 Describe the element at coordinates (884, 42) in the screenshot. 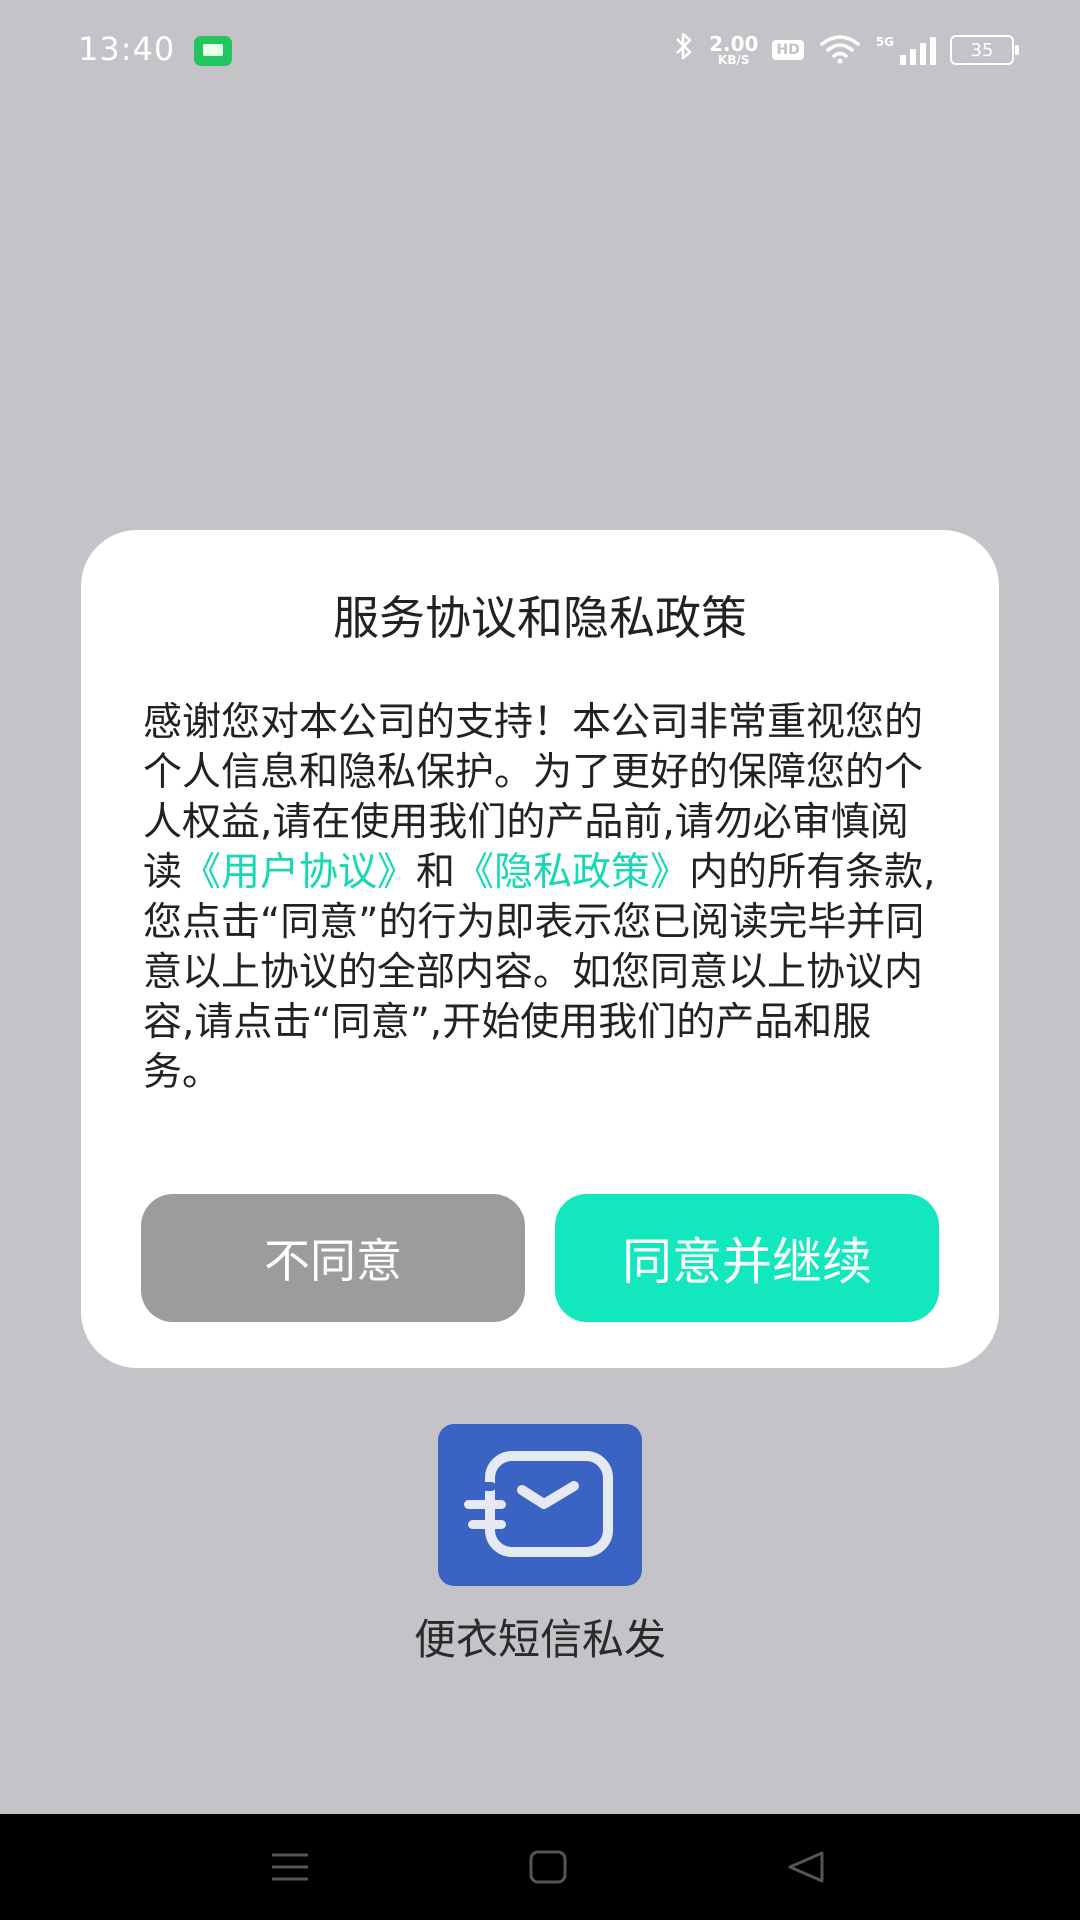

I see `network-type-label: 5G` at that location.